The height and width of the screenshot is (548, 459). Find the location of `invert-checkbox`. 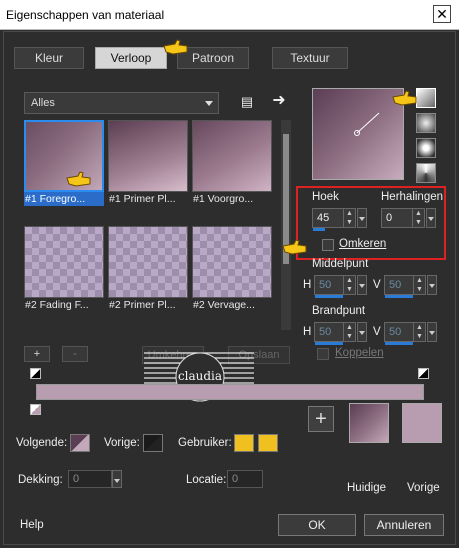

invert-checkbox is located at coordinates (328, 245).